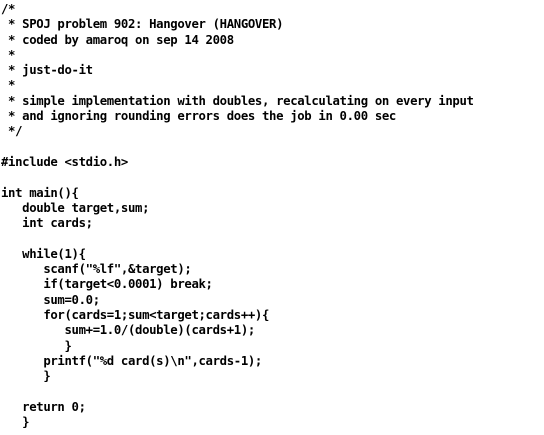  Describe the element at coordinates (135, 314) in the screenshot. I see `code-line-21: for(cards=1;sum<target;cards++){` at that location.